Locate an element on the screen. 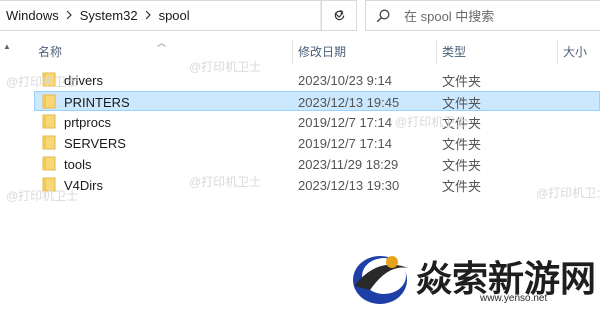 The height and width of the screenshot is (309, 600). file-row-printers: PRINTERS 2023/12/13 19:45 文件夹 is located at coordinates (317, 101).